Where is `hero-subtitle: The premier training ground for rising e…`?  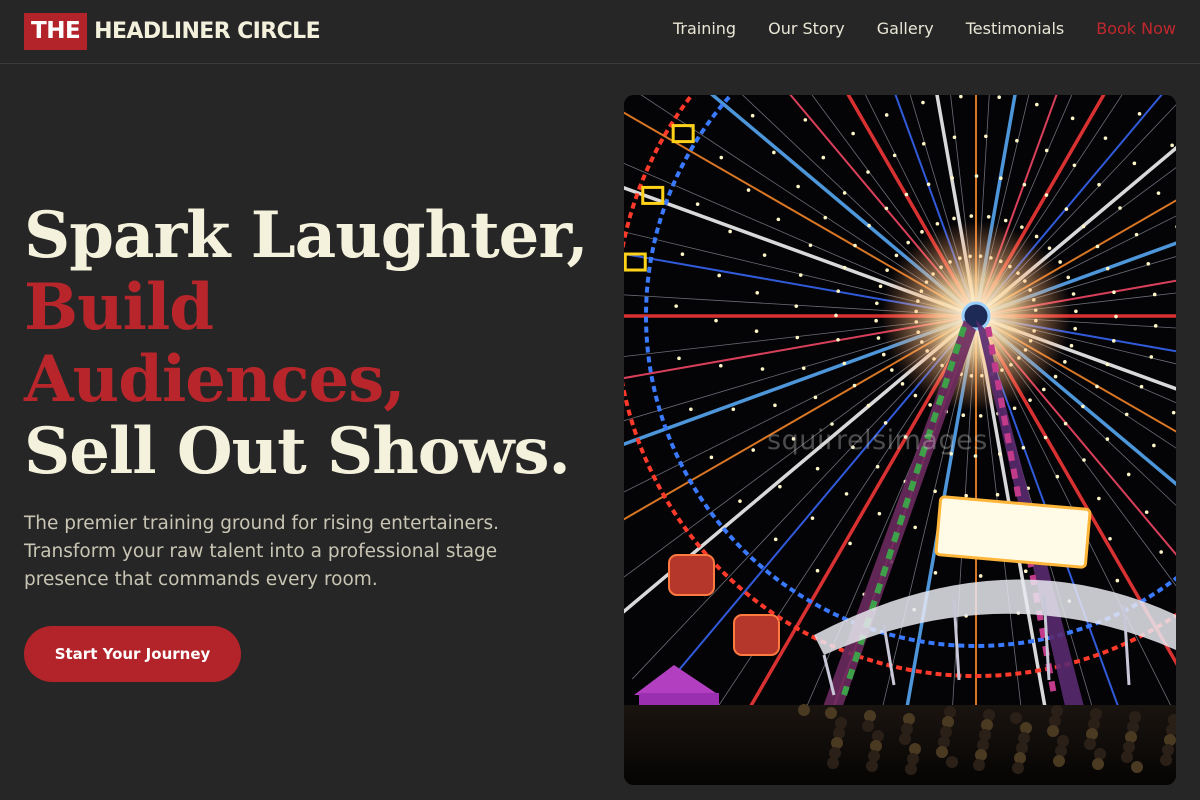
hero-subtitle: The premier training ground for rising e… is located at coordinates (262, 551).